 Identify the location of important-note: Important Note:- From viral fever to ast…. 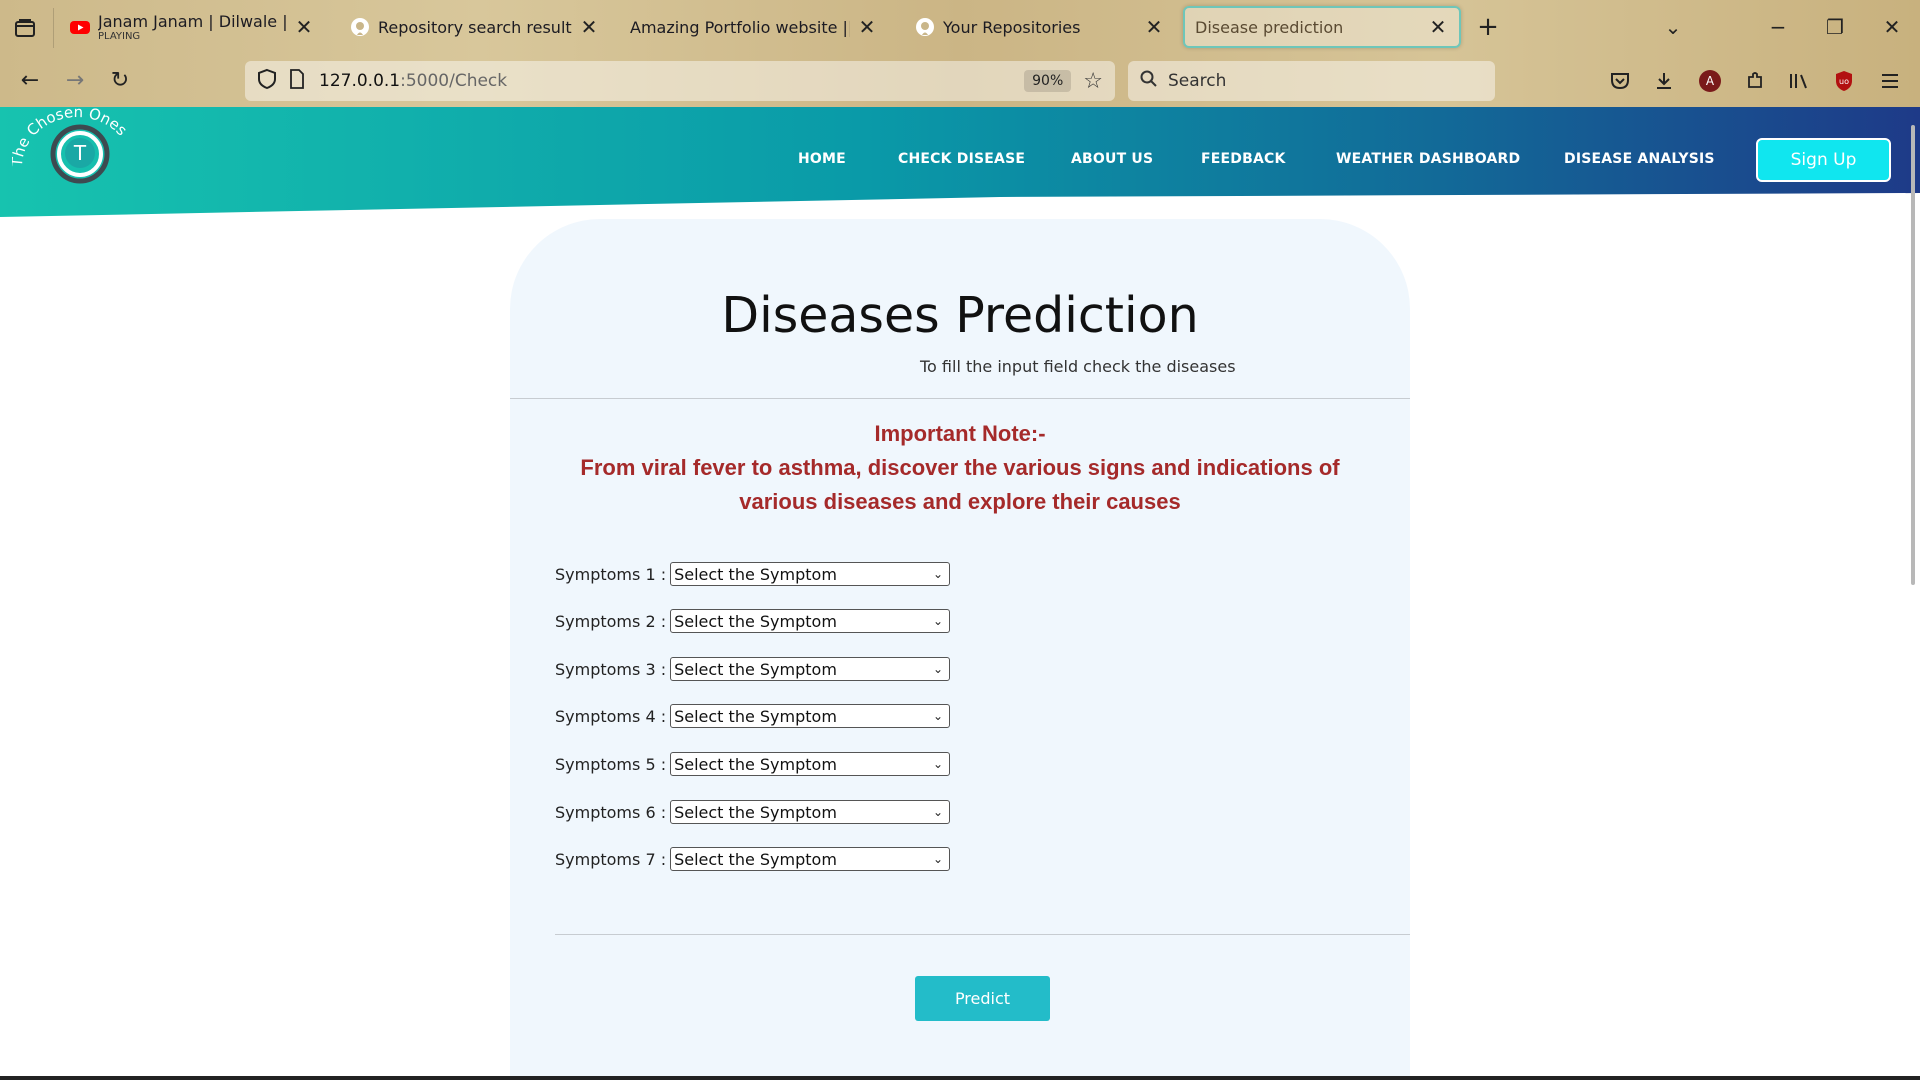
(960, 468).